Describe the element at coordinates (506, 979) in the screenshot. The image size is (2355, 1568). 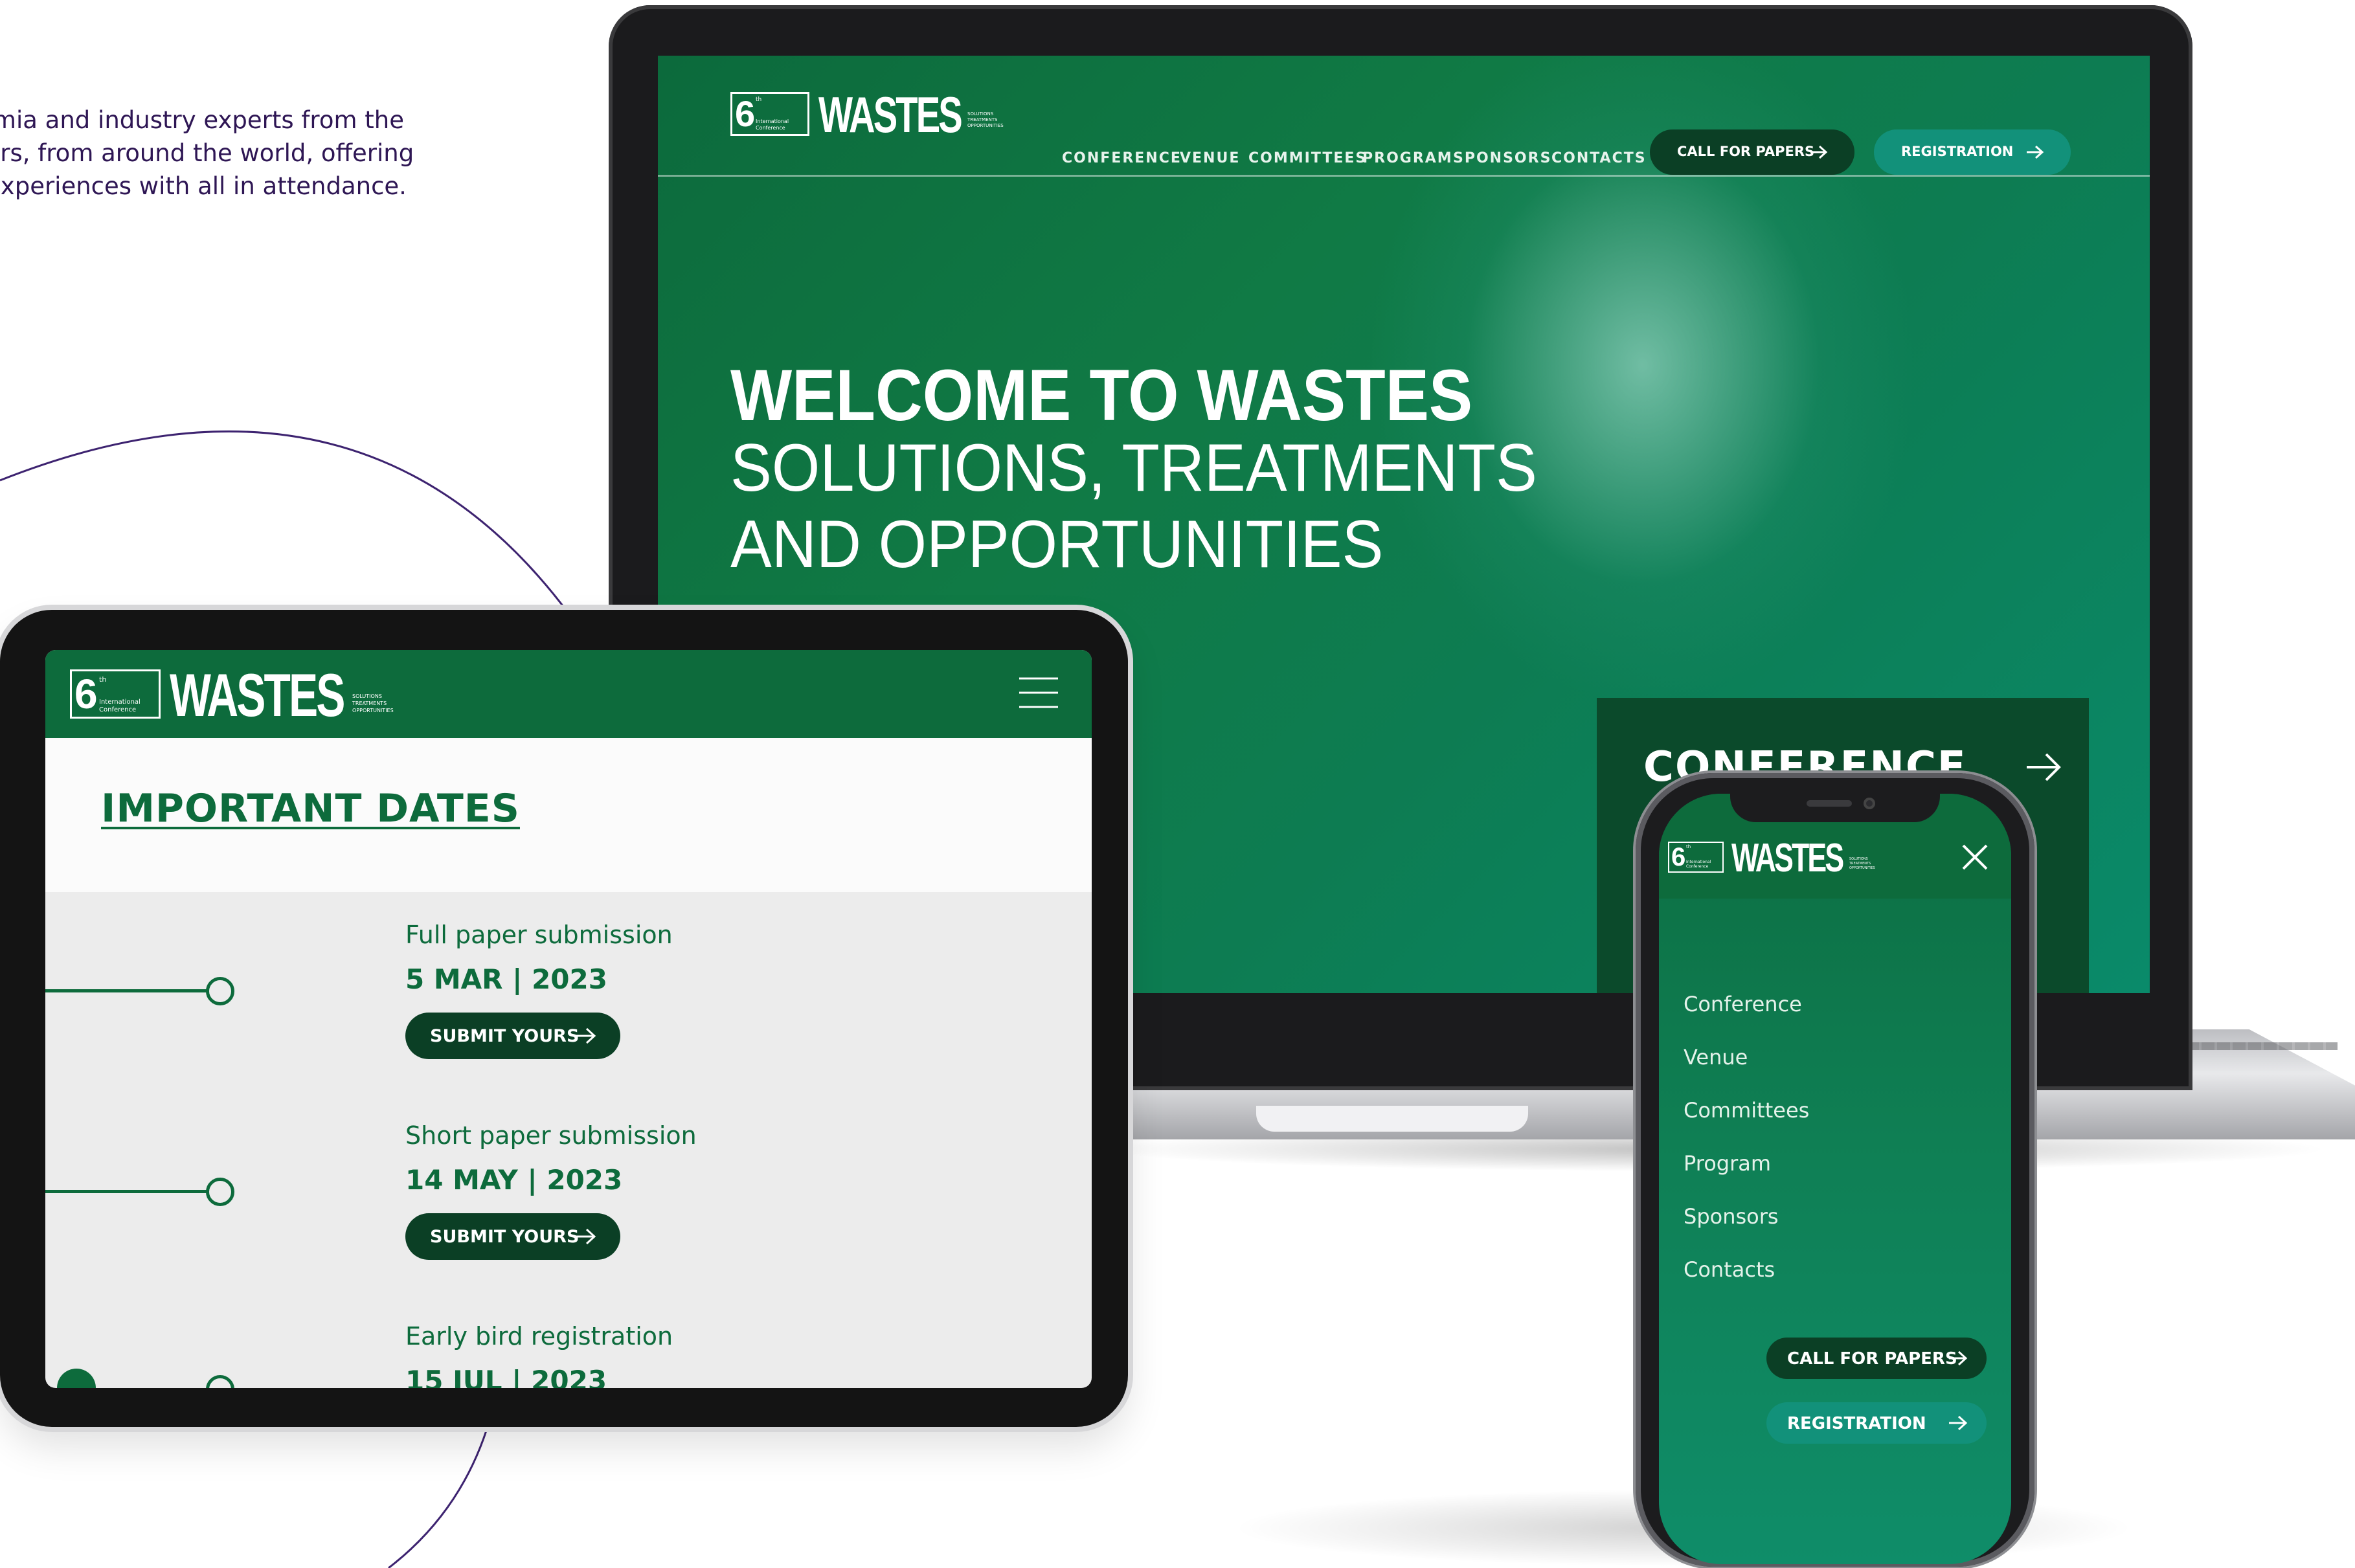
I see `date-item-date: 5 MAR | 2023` at that location.